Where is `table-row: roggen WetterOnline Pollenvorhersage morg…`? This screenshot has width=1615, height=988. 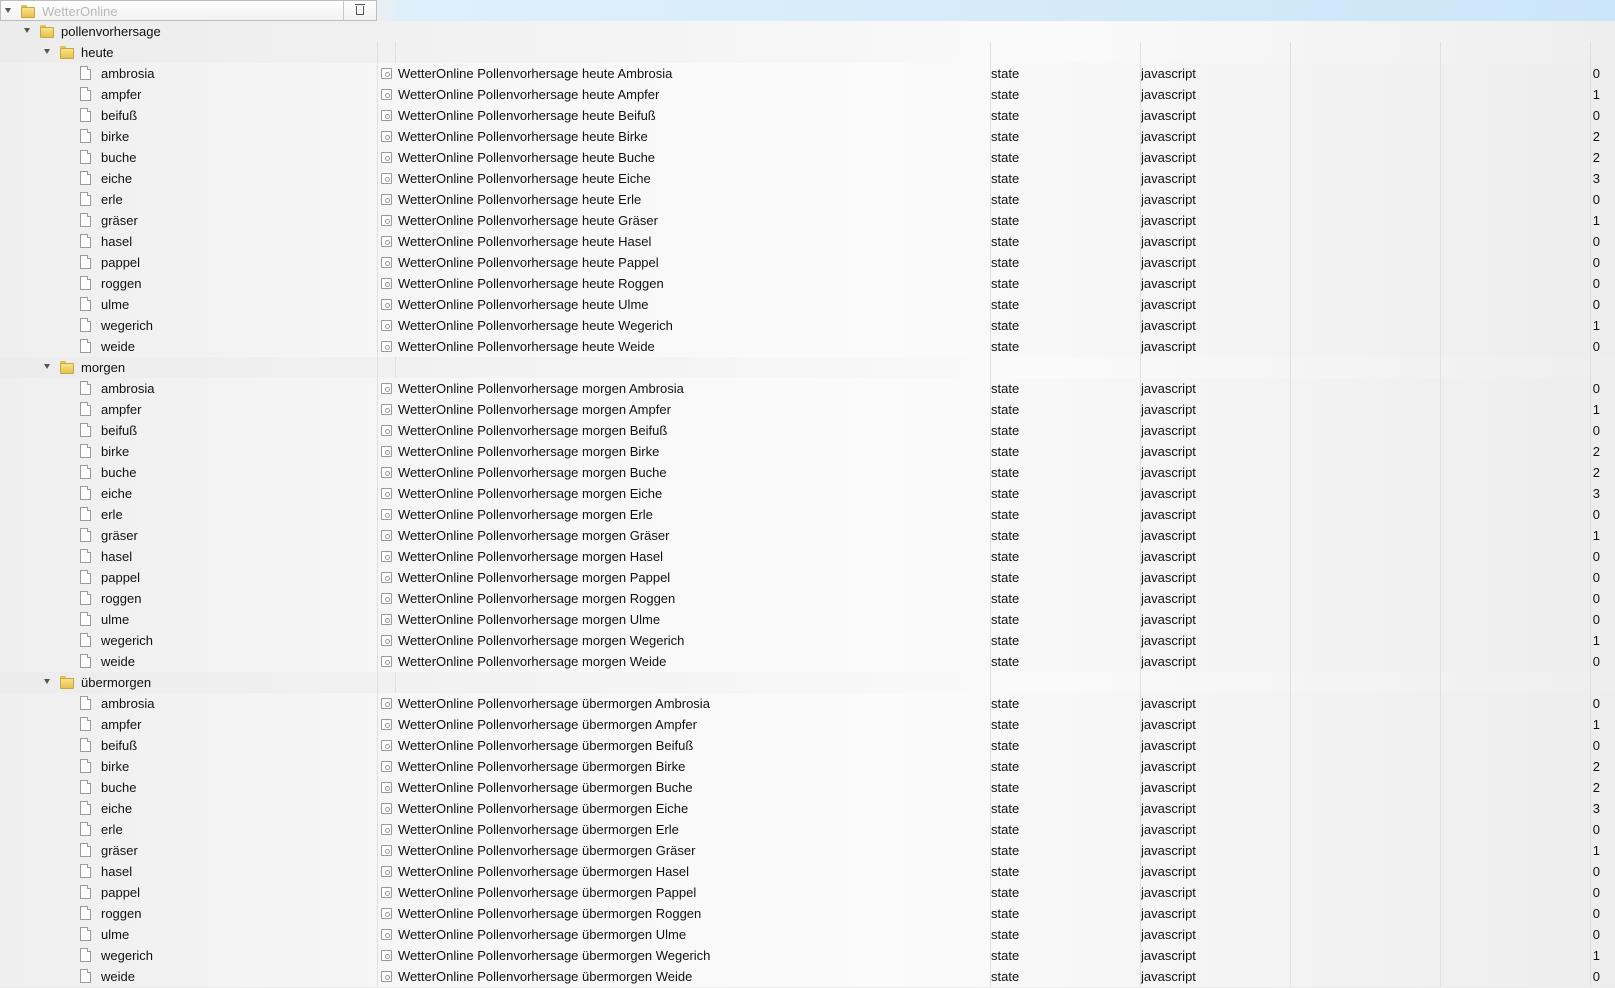
table-row: roggen WetterOnline Pollenvorhersage morg… is located at coordinates (807, 599).